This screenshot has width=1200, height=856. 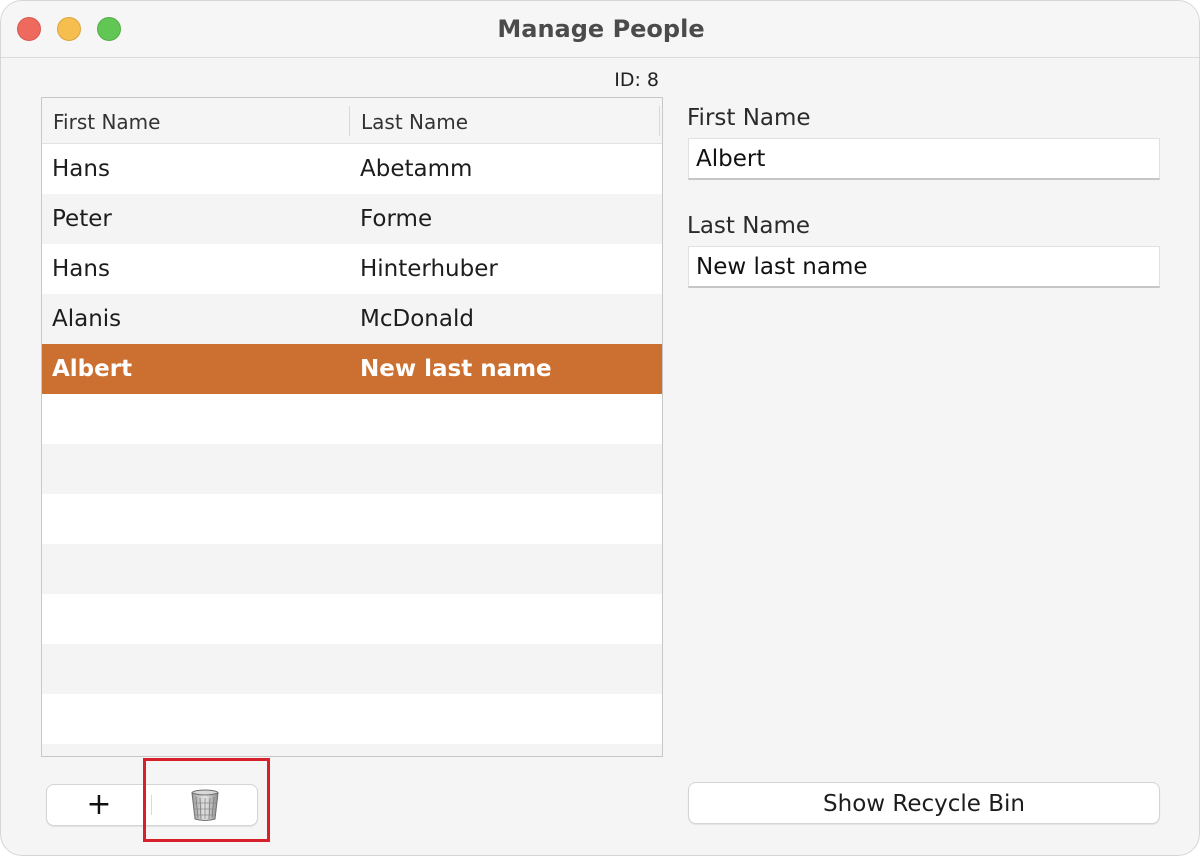 I want to click on delete-person-button, so click(x=205, y=805).